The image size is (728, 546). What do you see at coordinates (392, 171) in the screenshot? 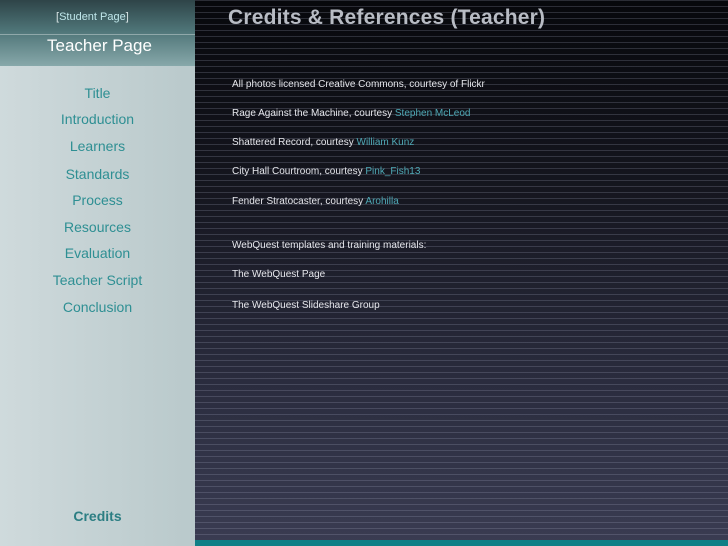
I see `credit-author-link: Pink_Fish13` at bounding box center [392, 171].